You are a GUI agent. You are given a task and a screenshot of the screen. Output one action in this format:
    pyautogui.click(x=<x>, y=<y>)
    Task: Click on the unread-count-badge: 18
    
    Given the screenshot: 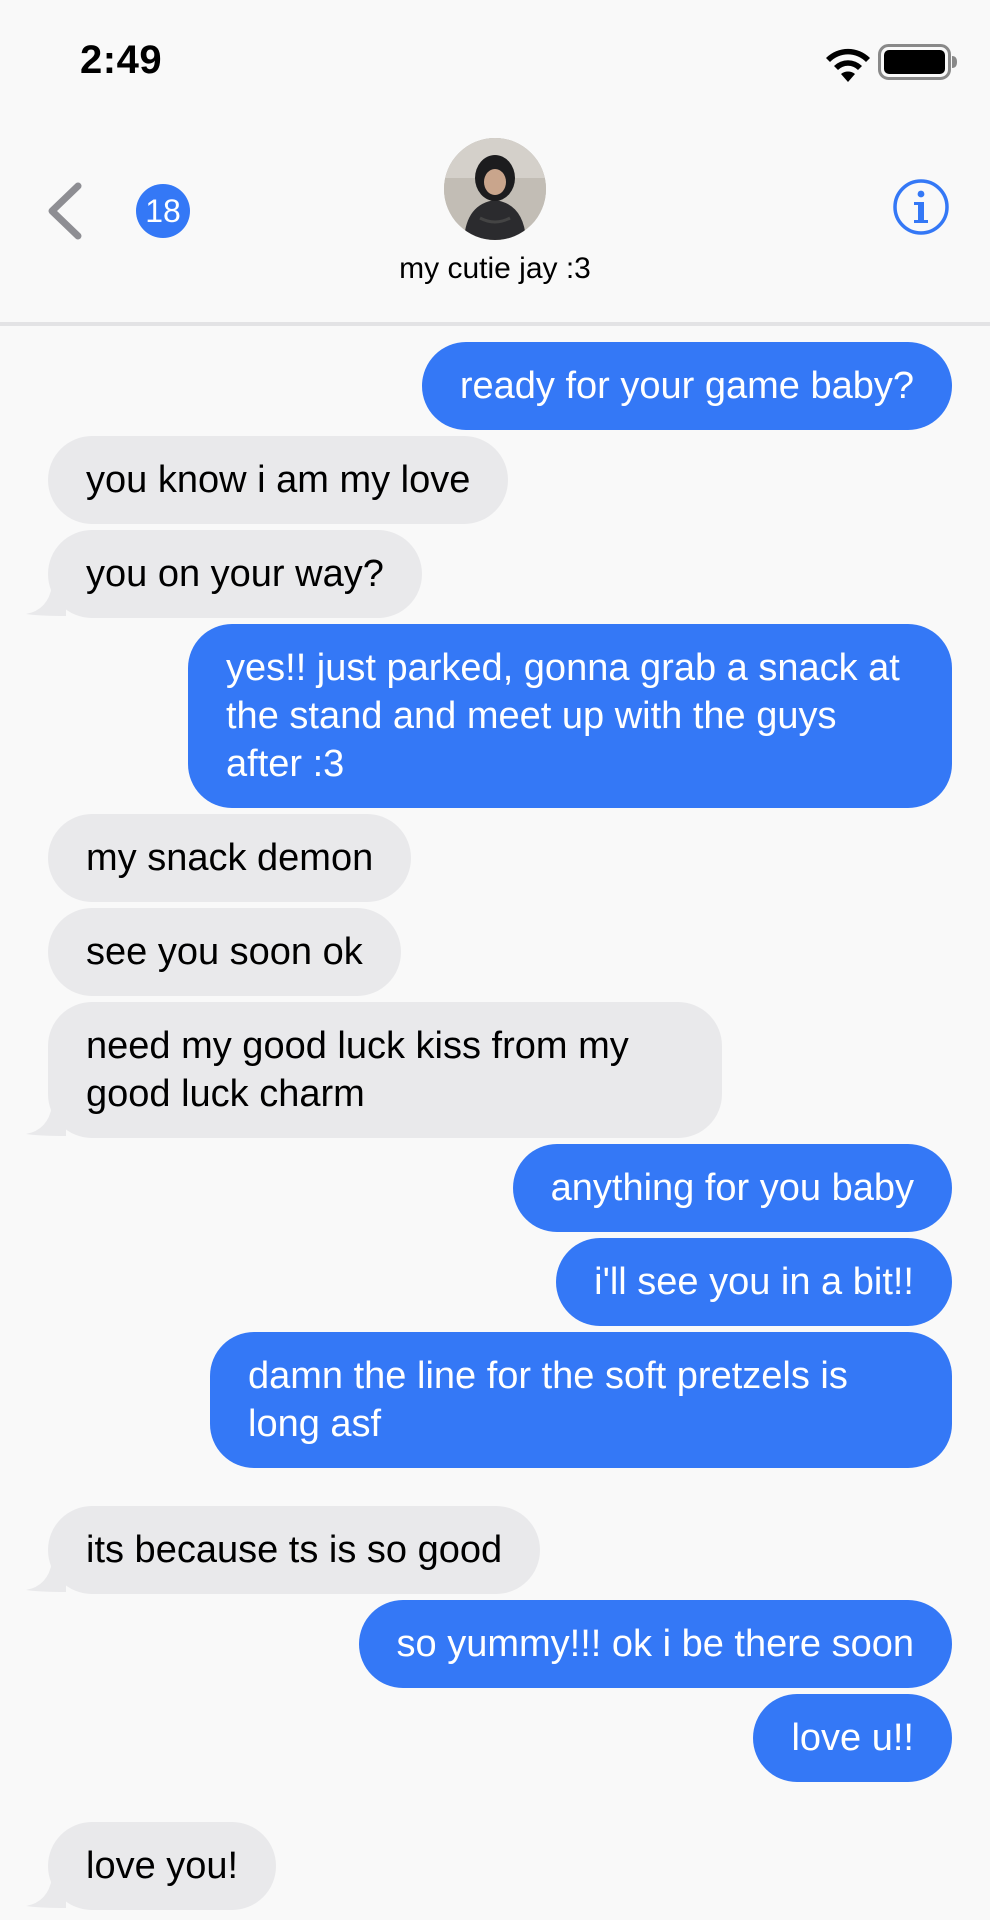 What is the action you would take?
    pyautogui.click(x=163, y=211)
    